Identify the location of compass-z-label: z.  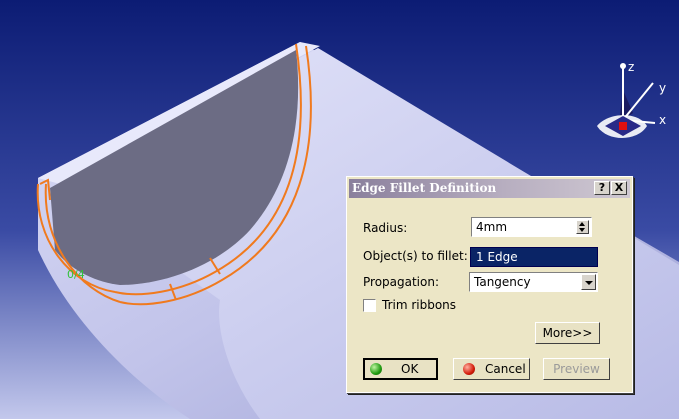
(631, 67).